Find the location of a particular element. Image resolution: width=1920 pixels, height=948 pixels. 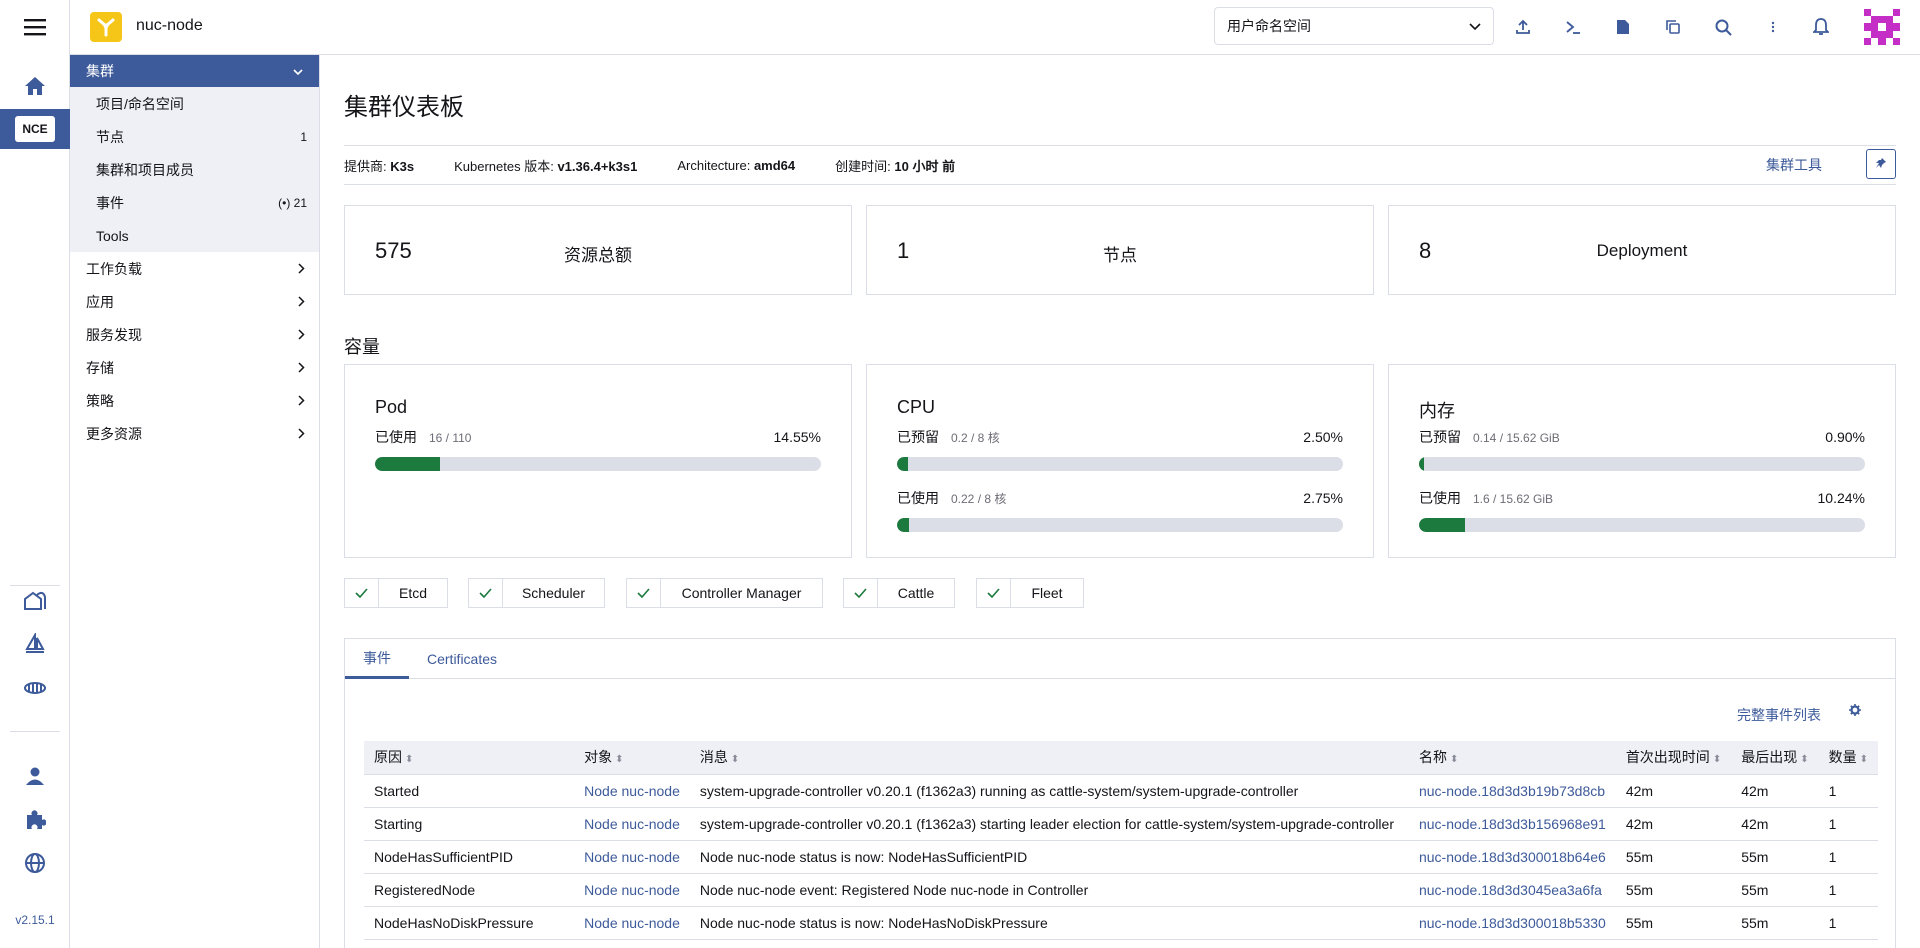

stat-label: 节点 is located at coordinates (1120, 255).